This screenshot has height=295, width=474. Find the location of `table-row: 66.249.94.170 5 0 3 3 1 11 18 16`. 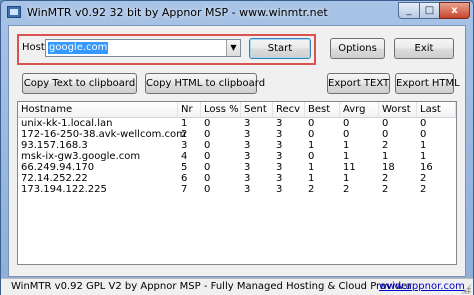

table-row: 66.249.94.170 5 0 3 3 1 11 18 16 is located at coordinates (237, 167).